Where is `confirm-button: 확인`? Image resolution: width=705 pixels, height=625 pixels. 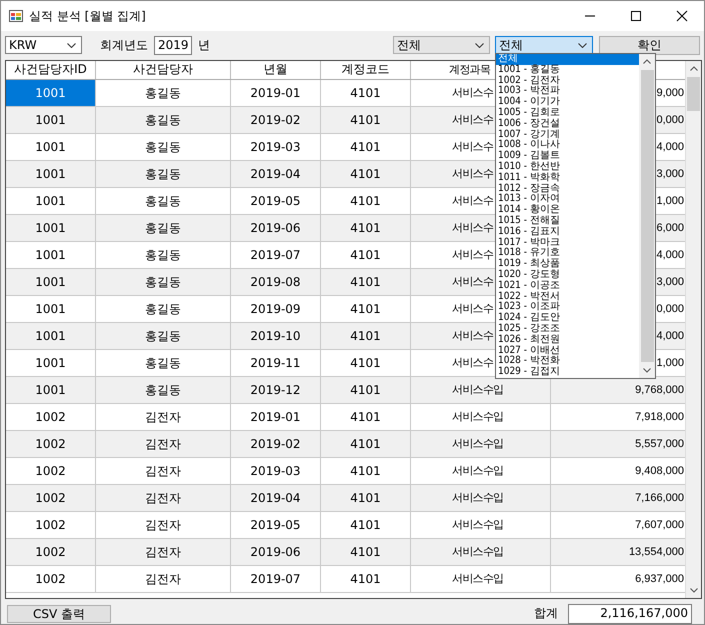 confirm-button: 확인 is located at coordinates (649, 45).